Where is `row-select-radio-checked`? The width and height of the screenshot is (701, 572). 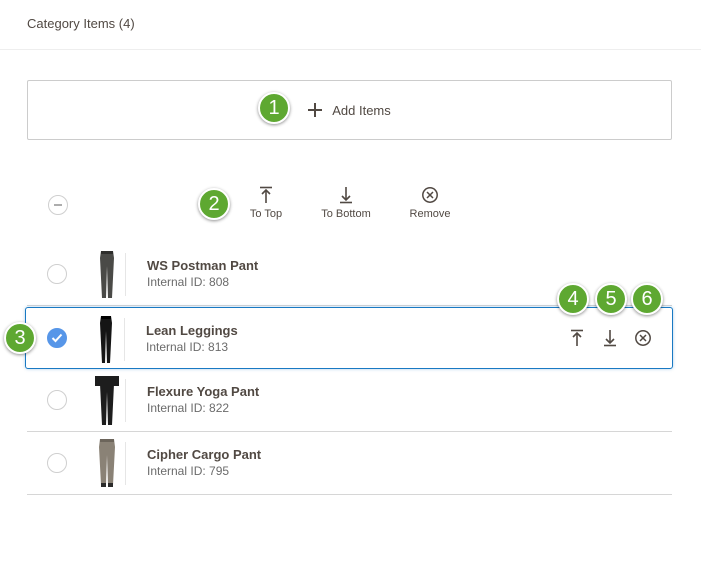 row-select-radio-checked is located at coordinates (57, 338).